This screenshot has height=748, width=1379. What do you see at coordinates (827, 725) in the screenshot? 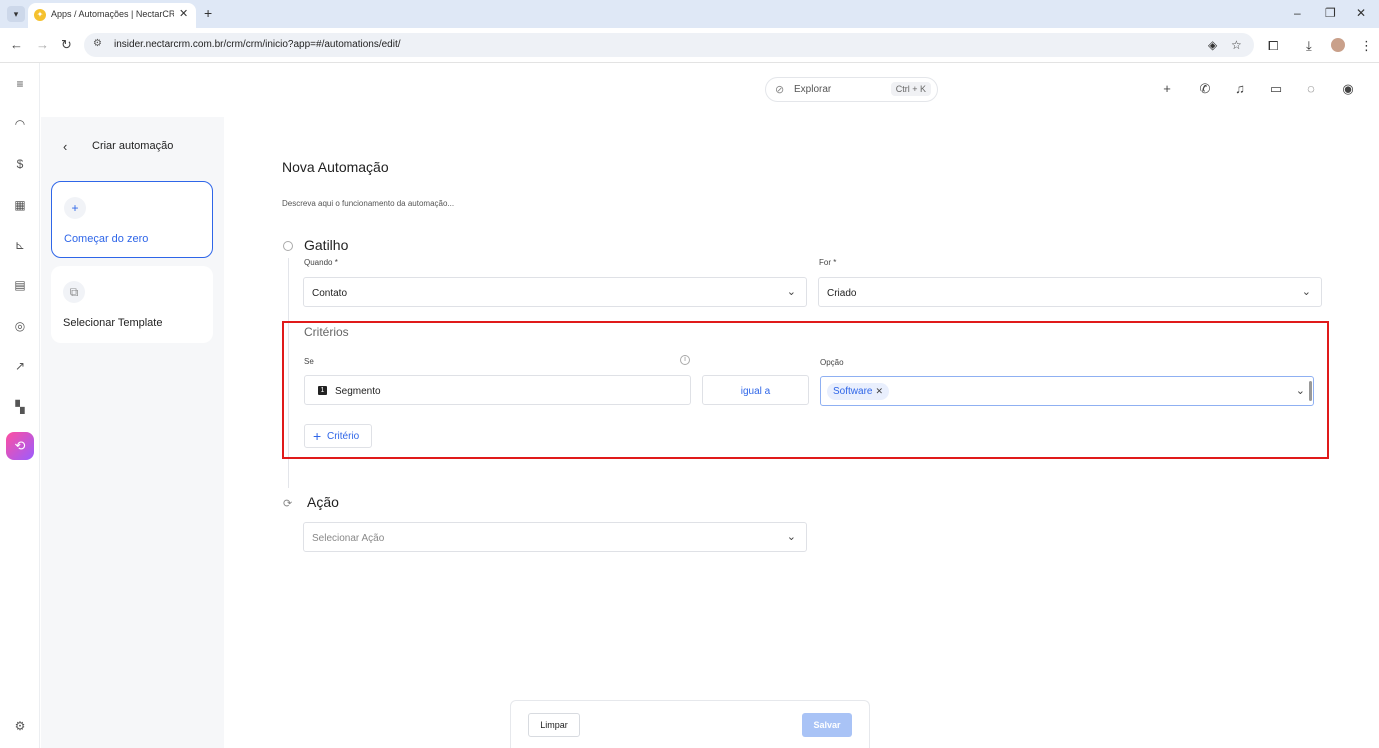
I see `save-button: Salvar` at bounding box center [827, 725].